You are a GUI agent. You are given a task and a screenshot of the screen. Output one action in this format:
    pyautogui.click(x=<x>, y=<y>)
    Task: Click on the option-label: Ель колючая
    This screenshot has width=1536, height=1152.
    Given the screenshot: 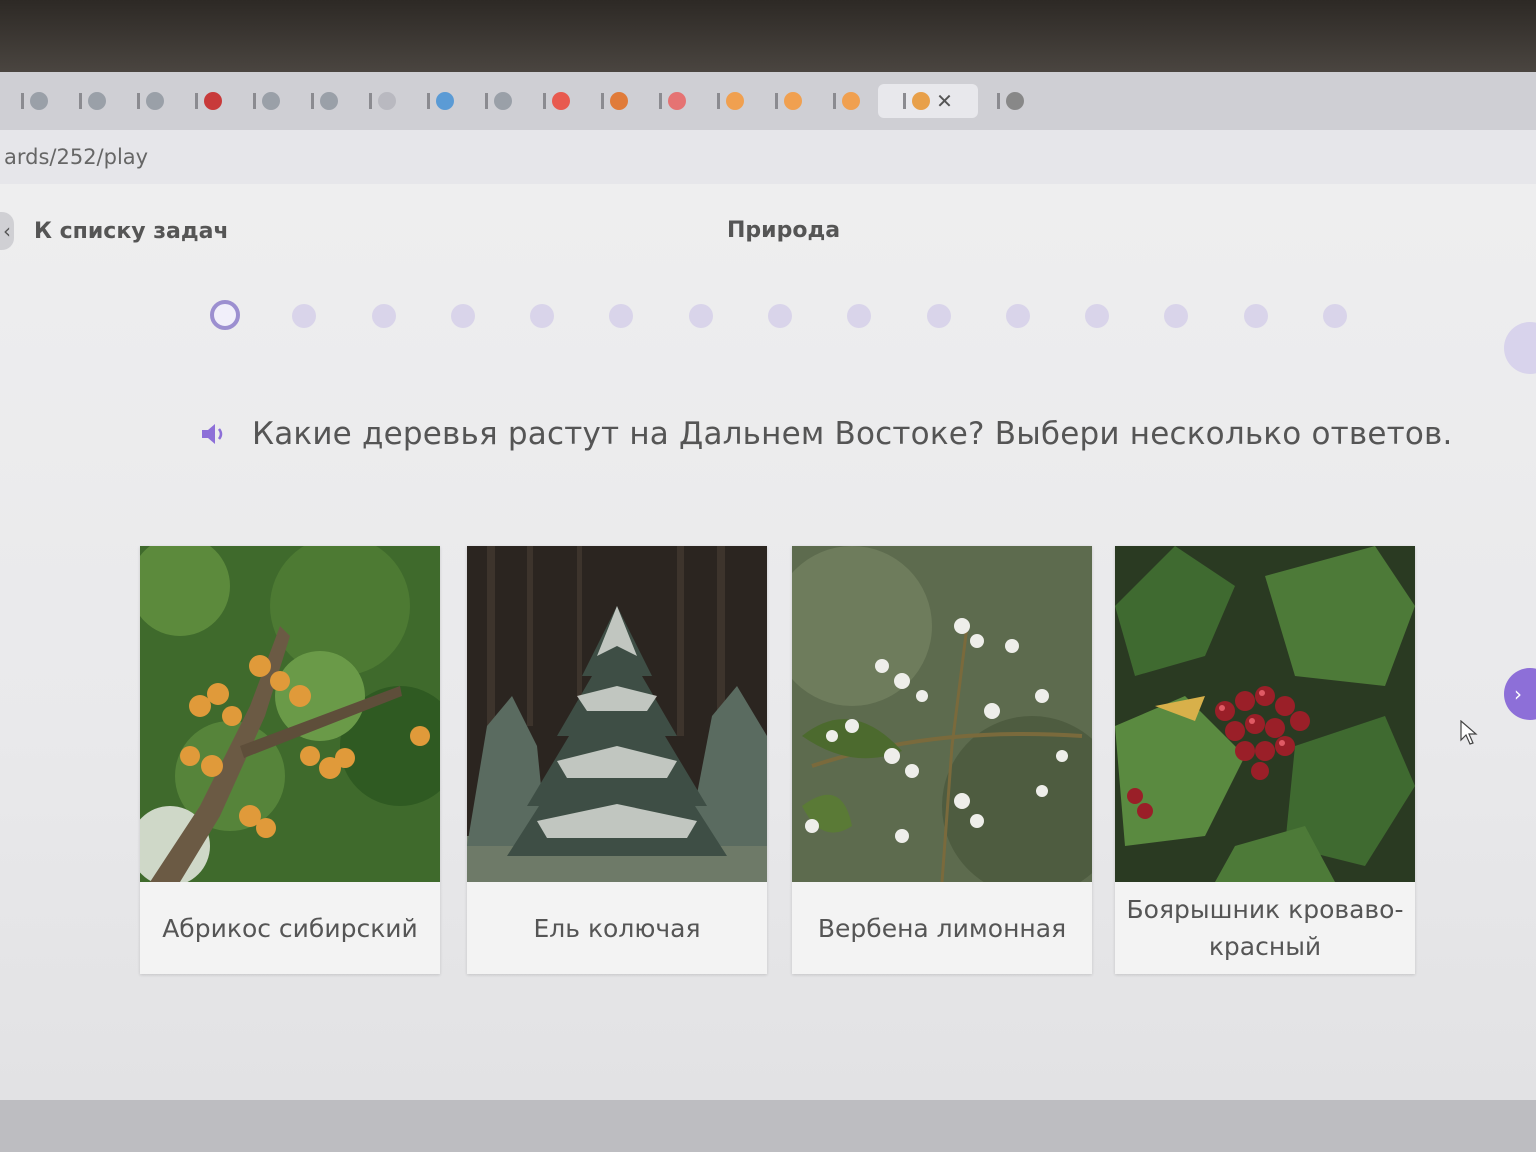 What is the action you would take?
    pyautogui.click(x=617, y=928)
    